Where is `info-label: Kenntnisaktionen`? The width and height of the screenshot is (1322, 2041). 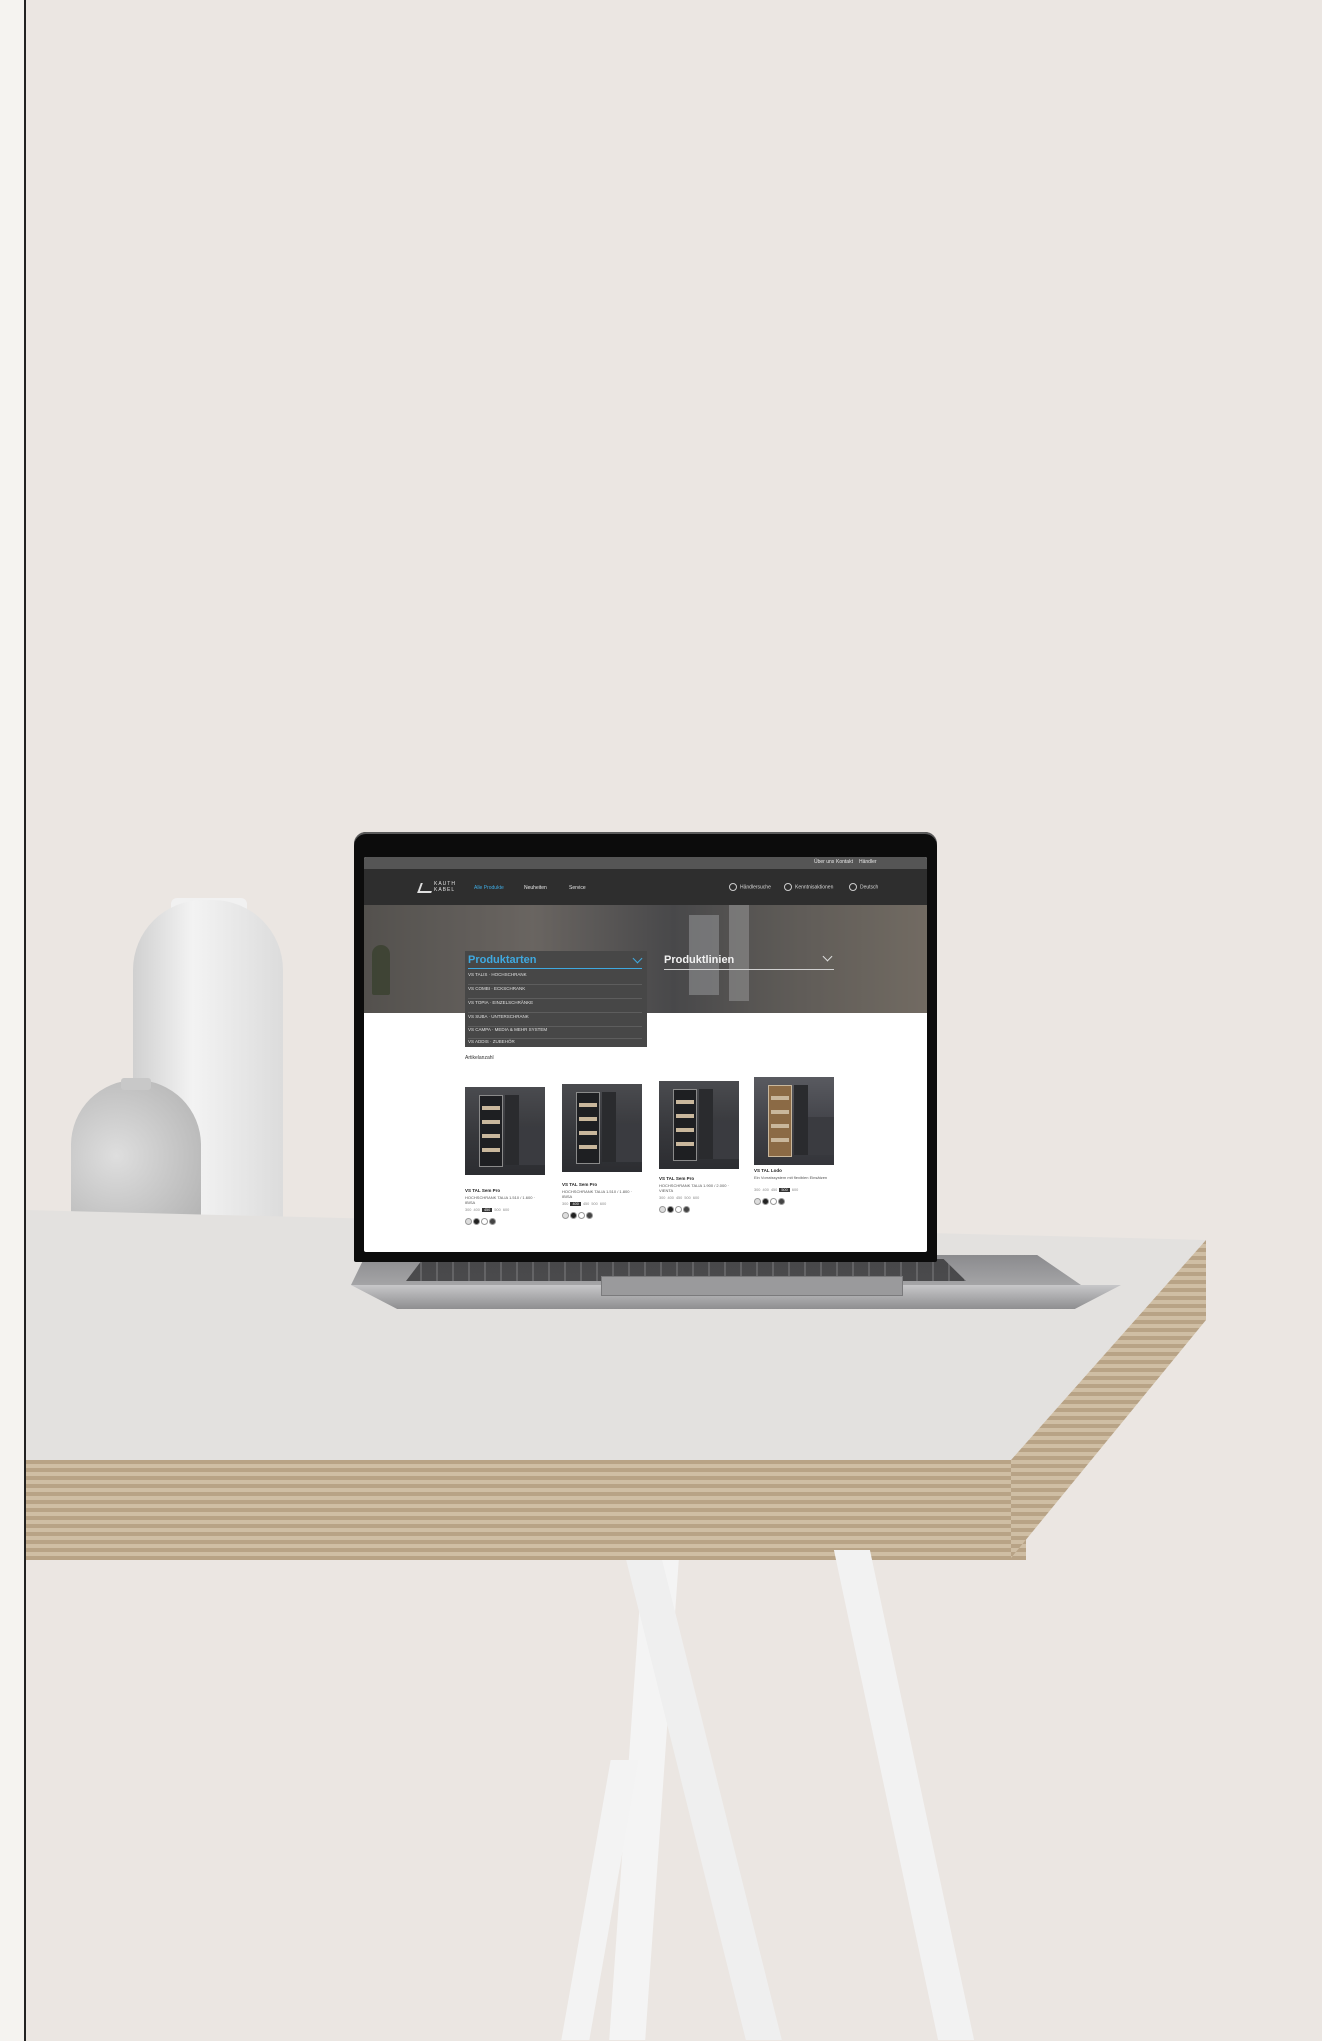
info-label: Kenntnisaktionen is located at coordinates (814, 887).